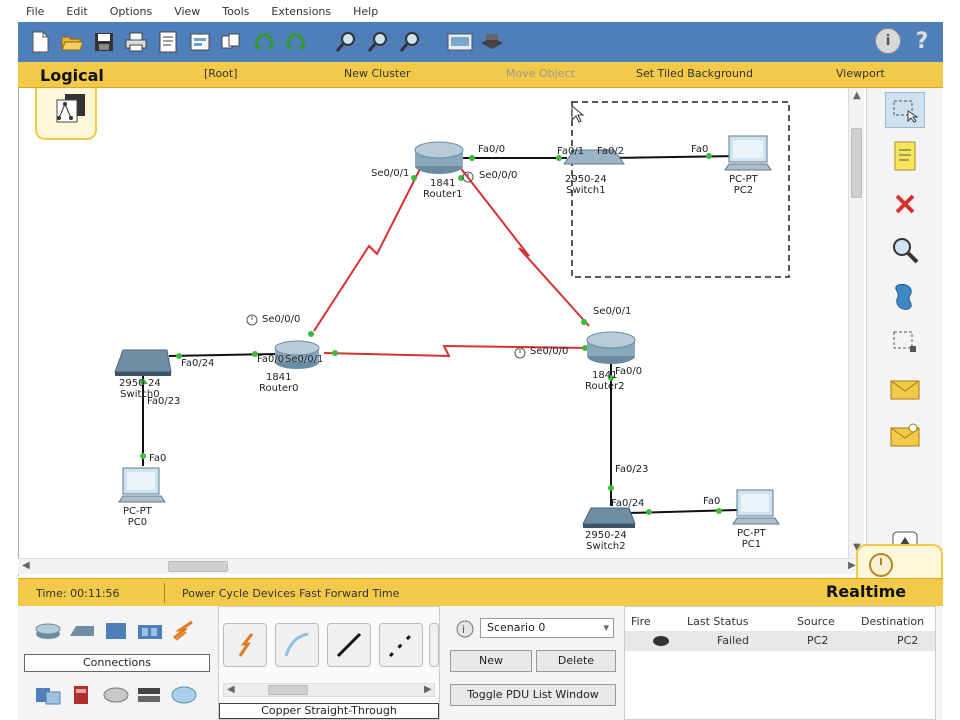  Describe the element at coordinates (136, 42) in the screenshot. I see `print-icon` at that location.